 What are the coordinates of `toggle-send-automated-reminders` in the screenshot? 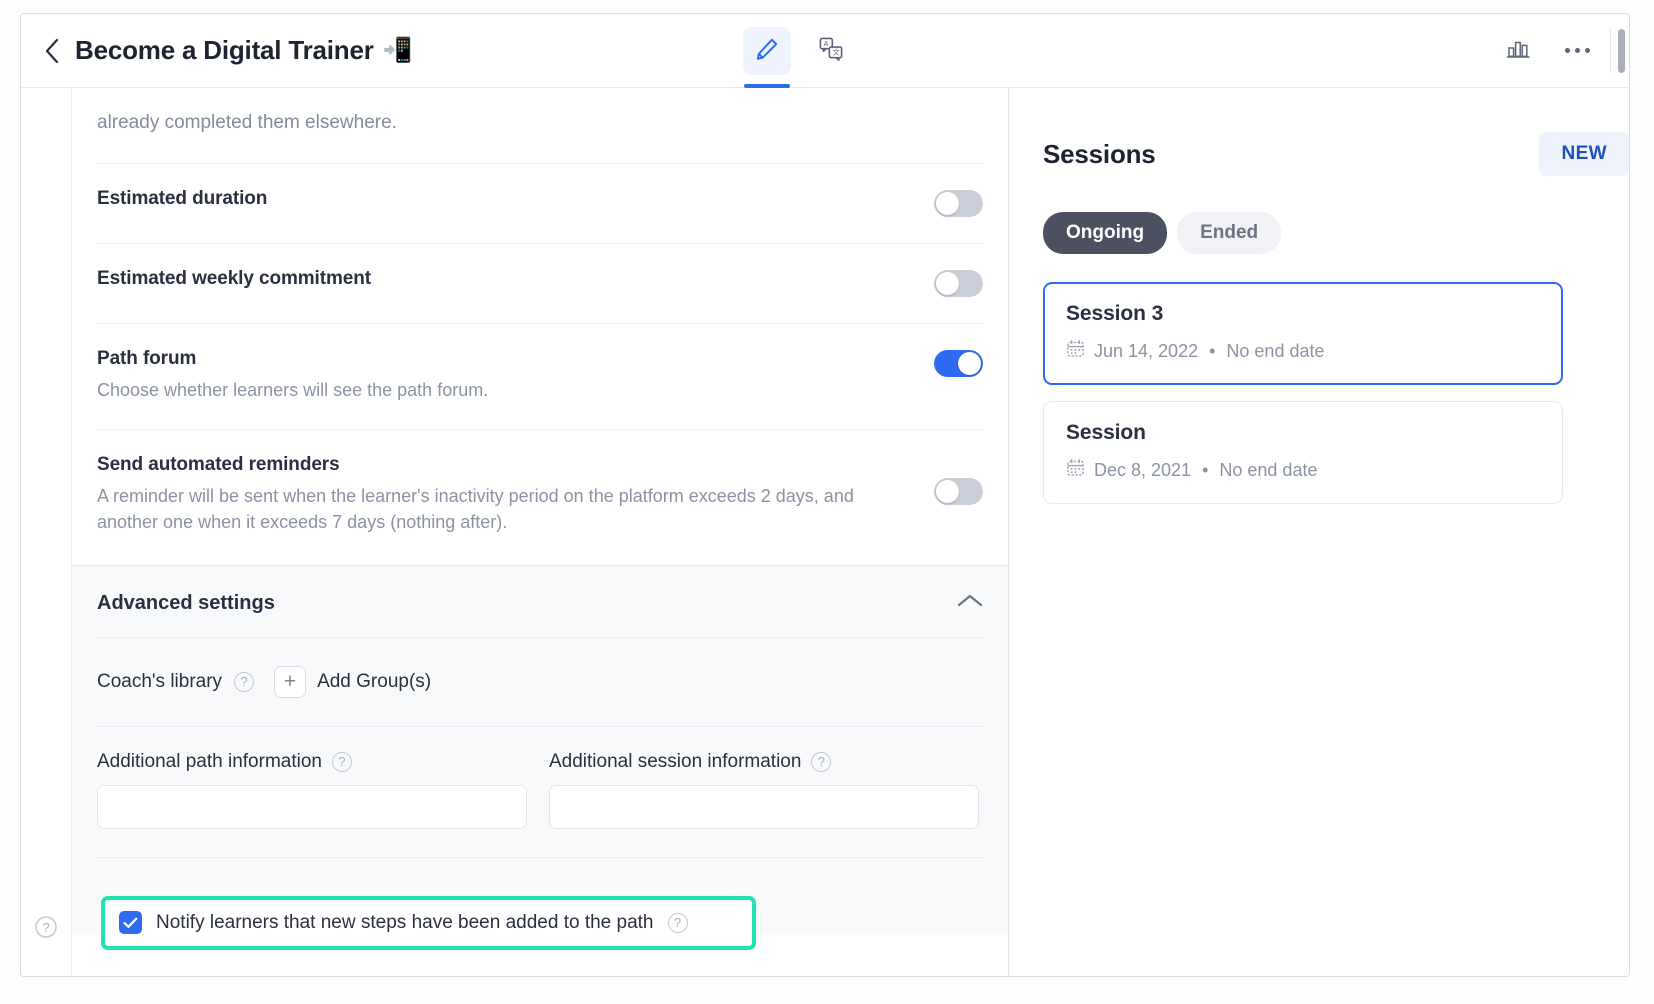 It's located at (958, 491).